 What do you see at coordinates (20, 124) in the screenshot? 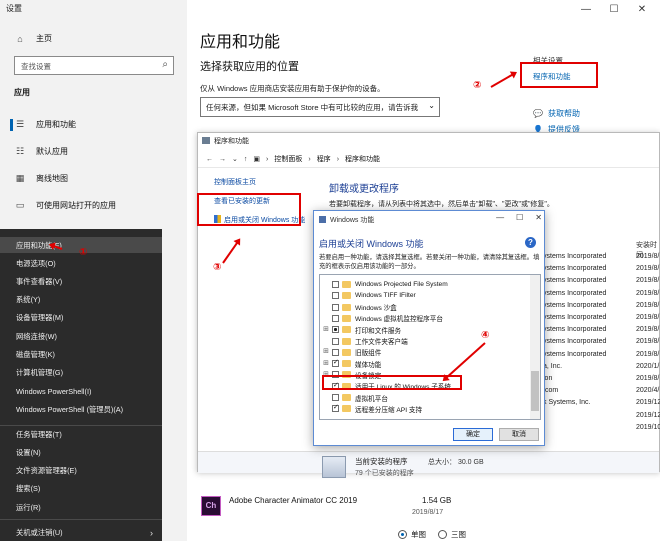
I see `list-icon: ☰` at bounding box center [20, 124].